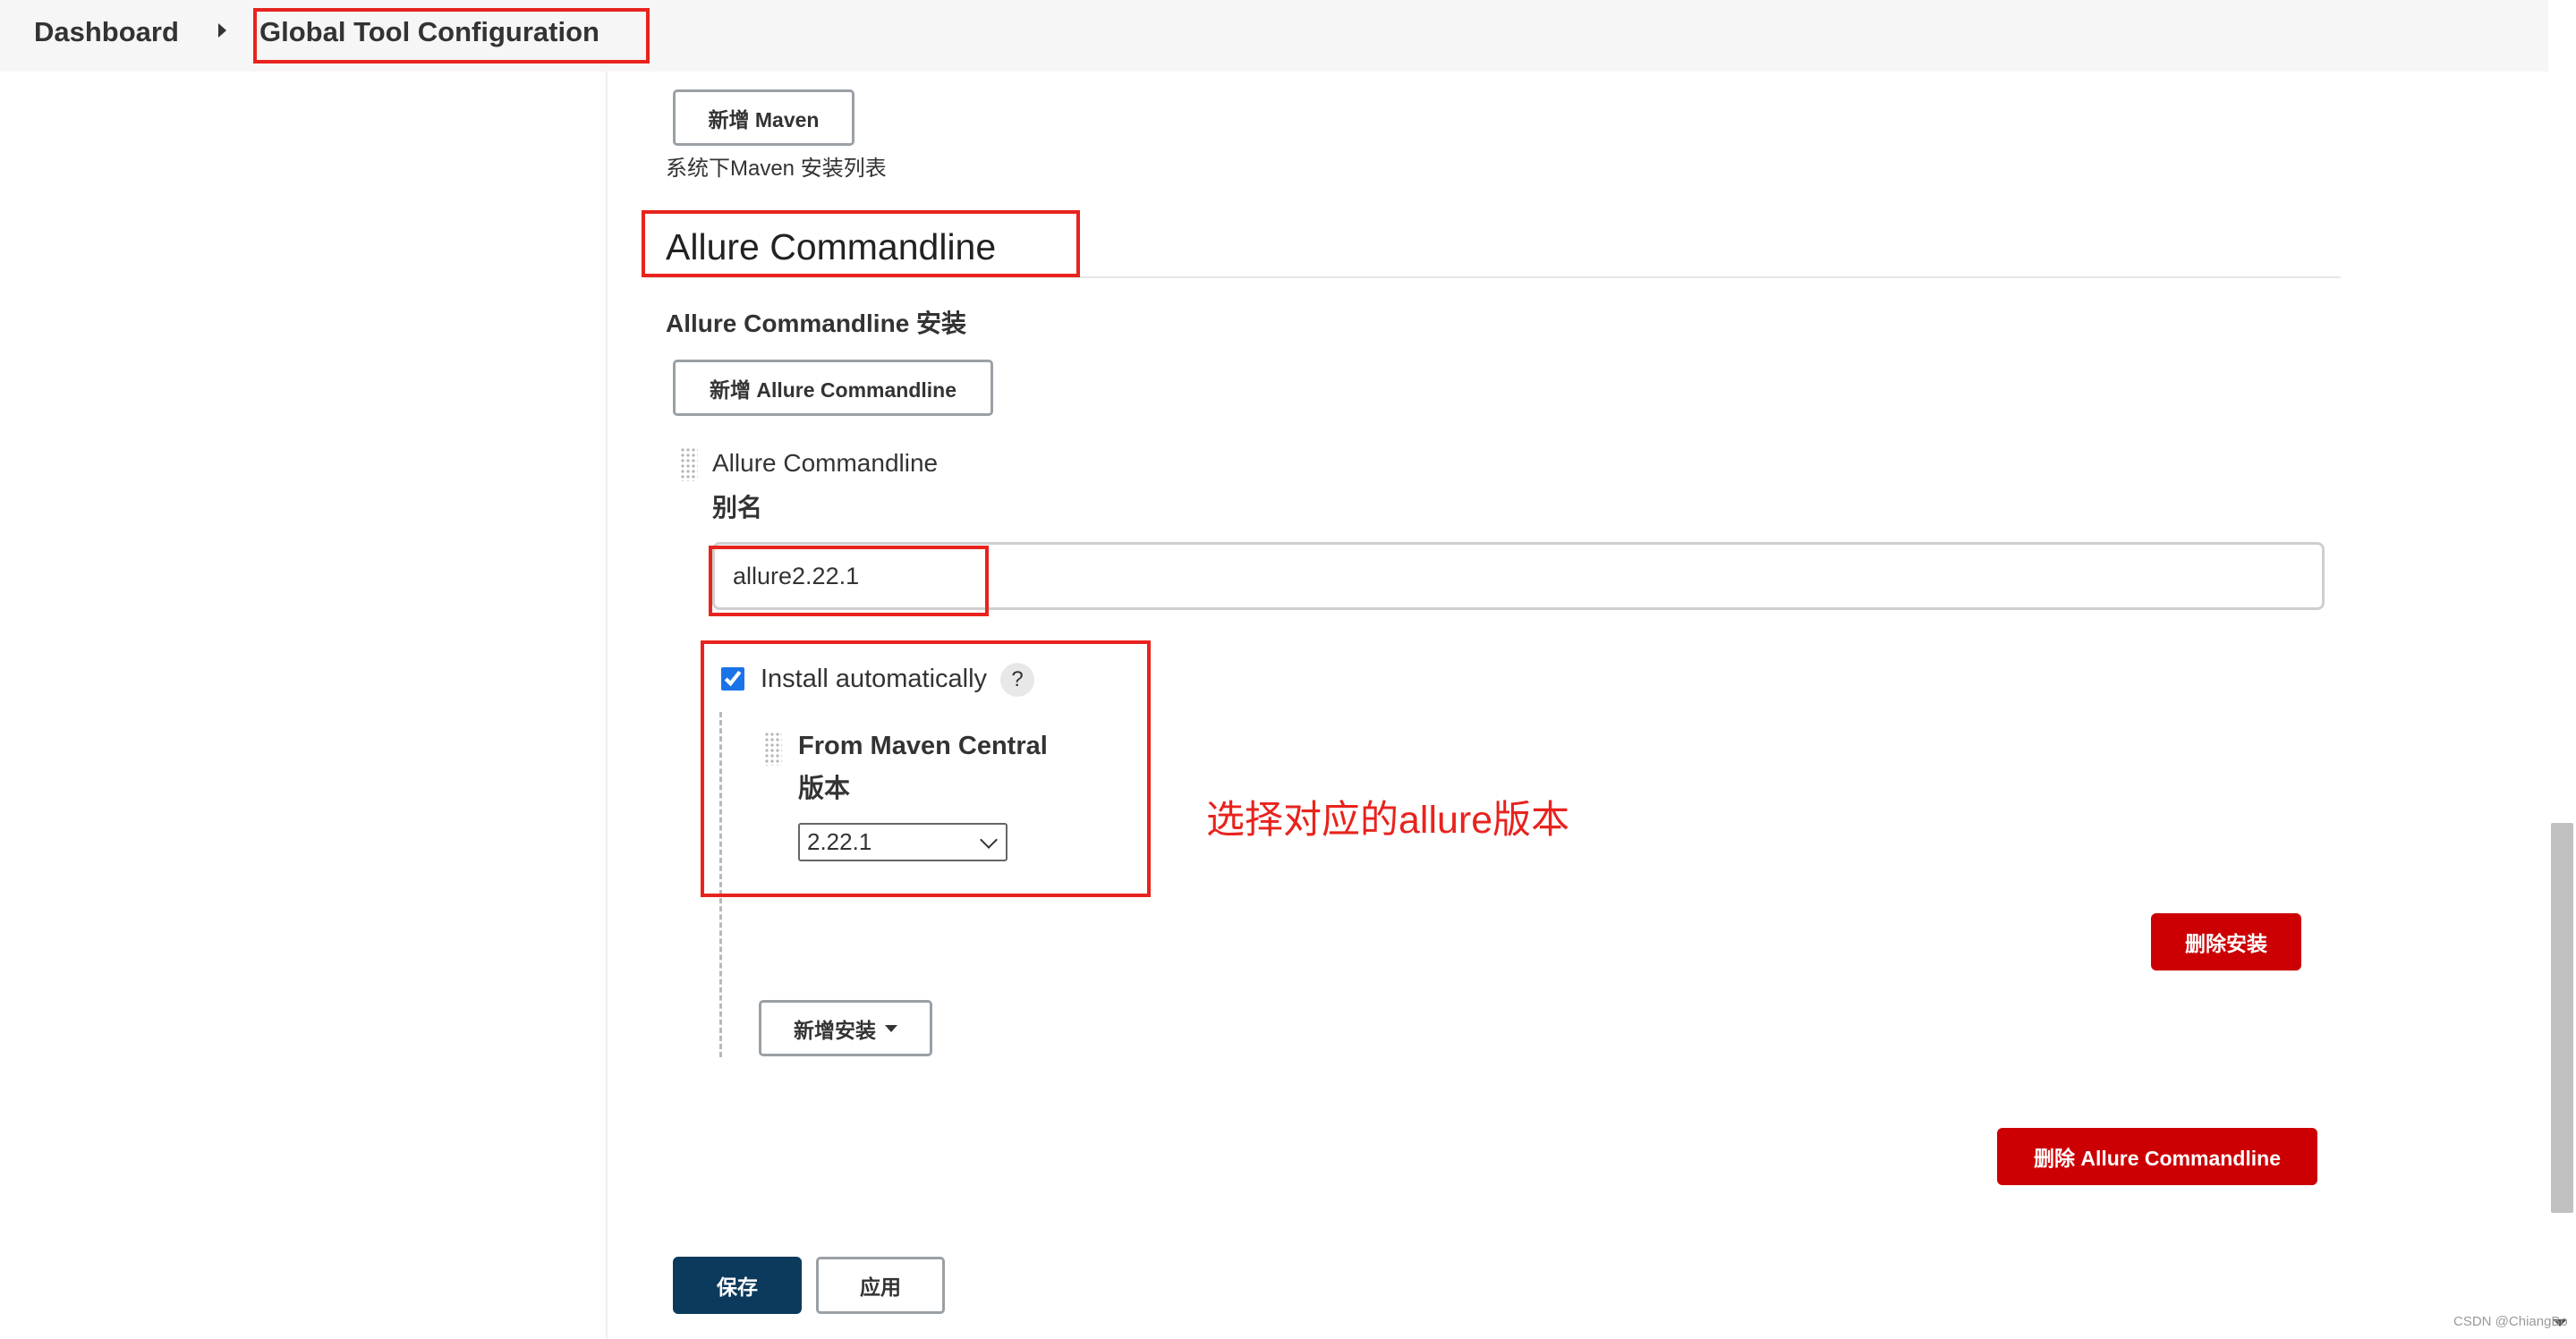  What do you see at coordinates (1492, 277) in the screenshot?
I see `section-divider` at bounding box center [1492, 277].